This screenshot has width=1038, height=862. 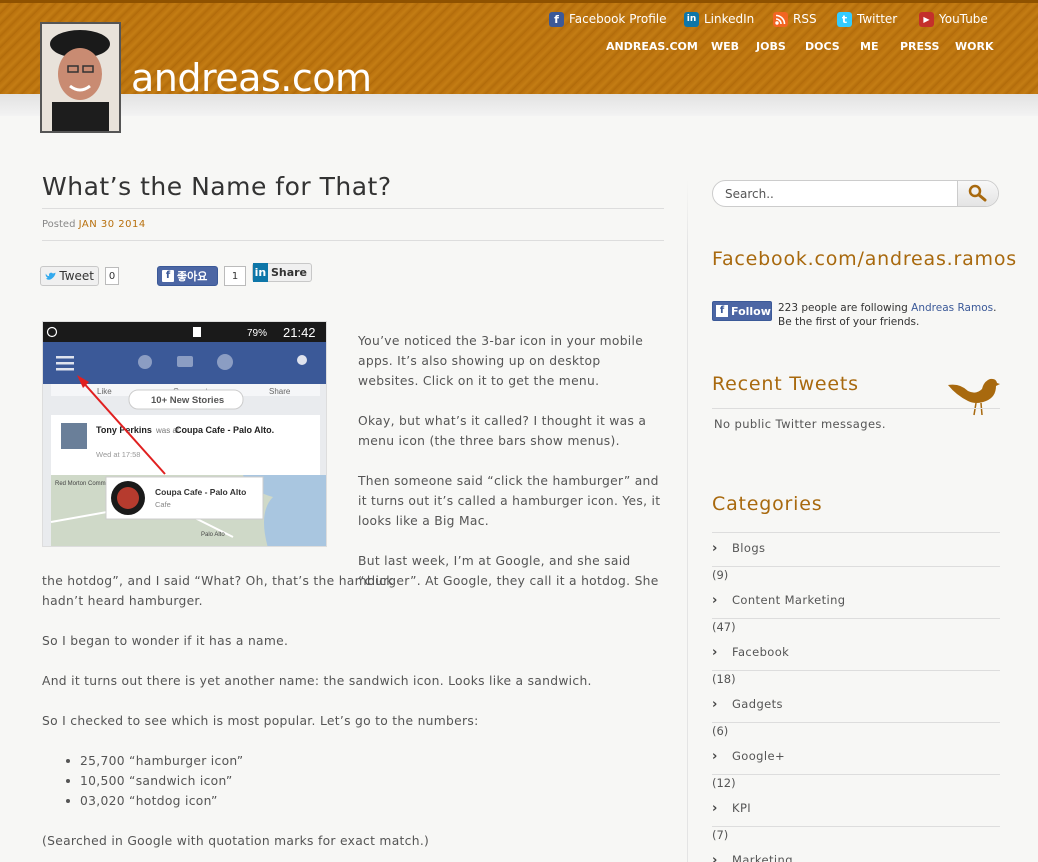 What do you see at coordinates (257, 333) in the screenshot?
I see `phone-battery: 79%` at bounding box center [257, 333].